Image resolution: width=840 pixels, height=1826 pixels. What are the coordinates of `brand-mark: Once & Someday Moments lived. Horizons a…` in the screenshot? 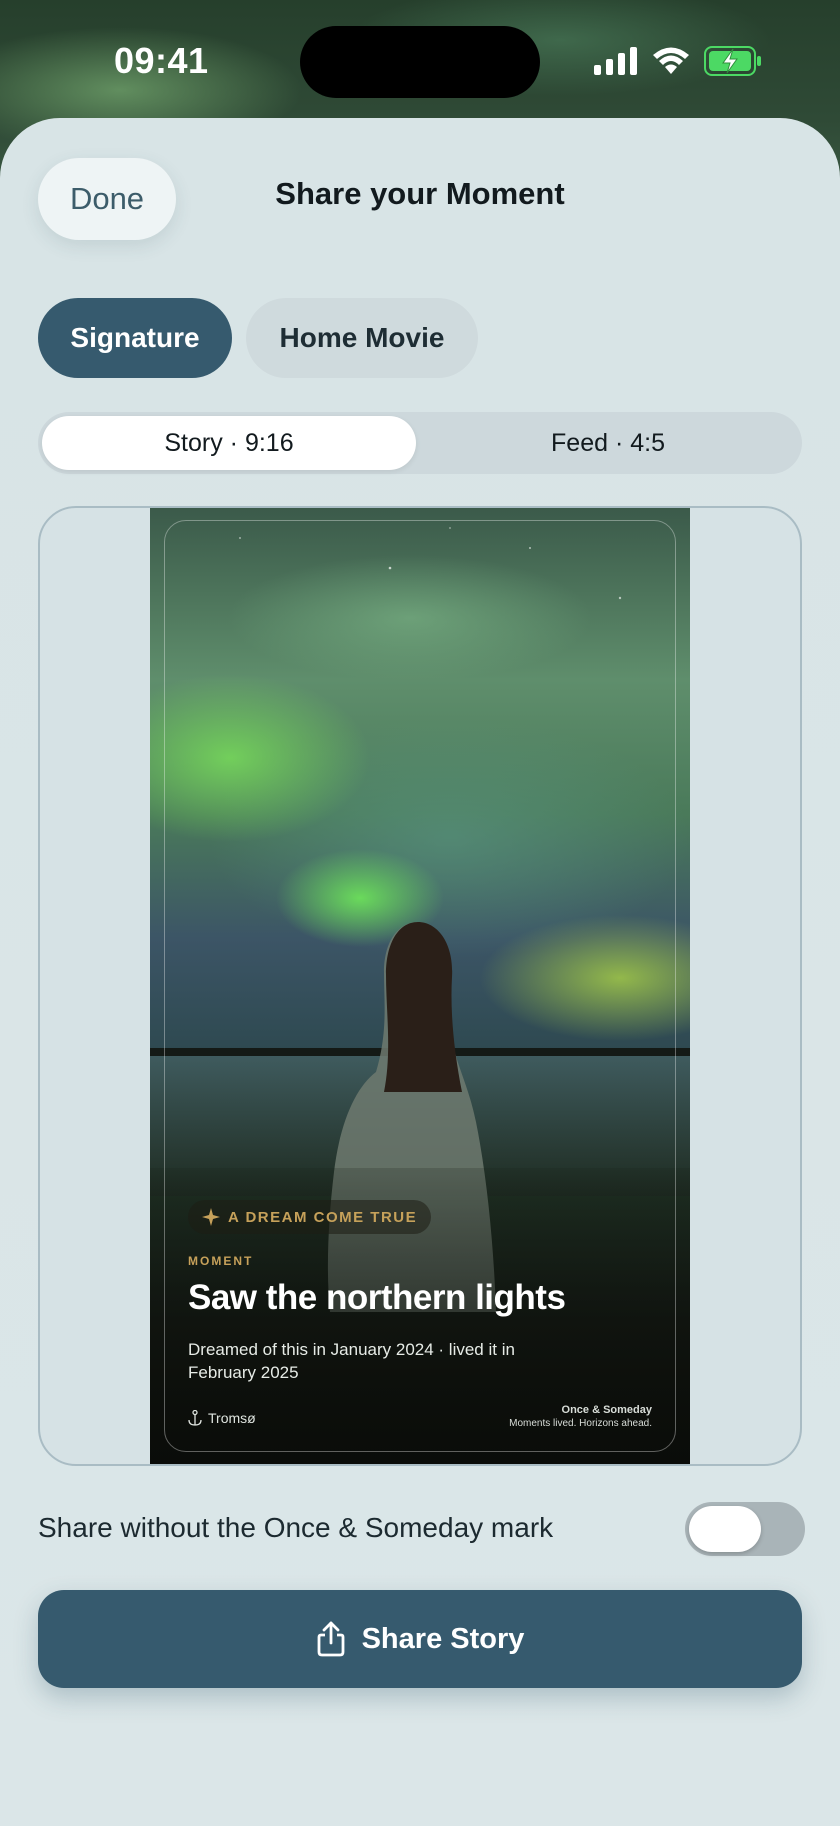 It's located at (580, 1416).